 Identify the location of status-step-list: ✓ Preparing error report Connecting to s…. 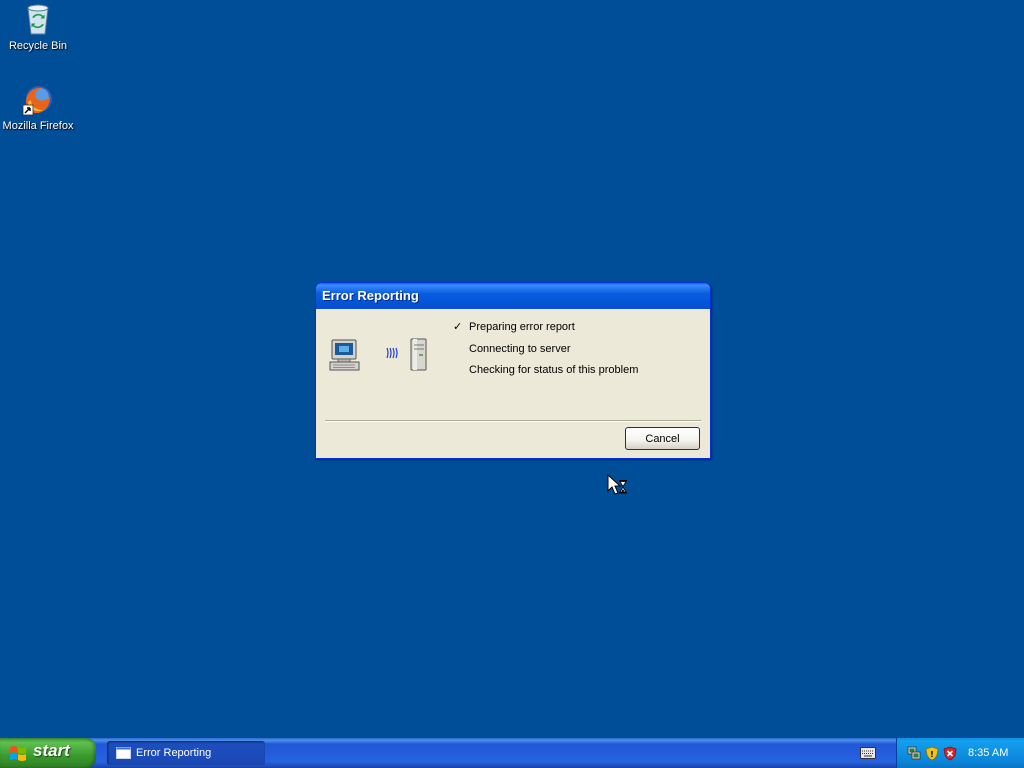
(545, 353).